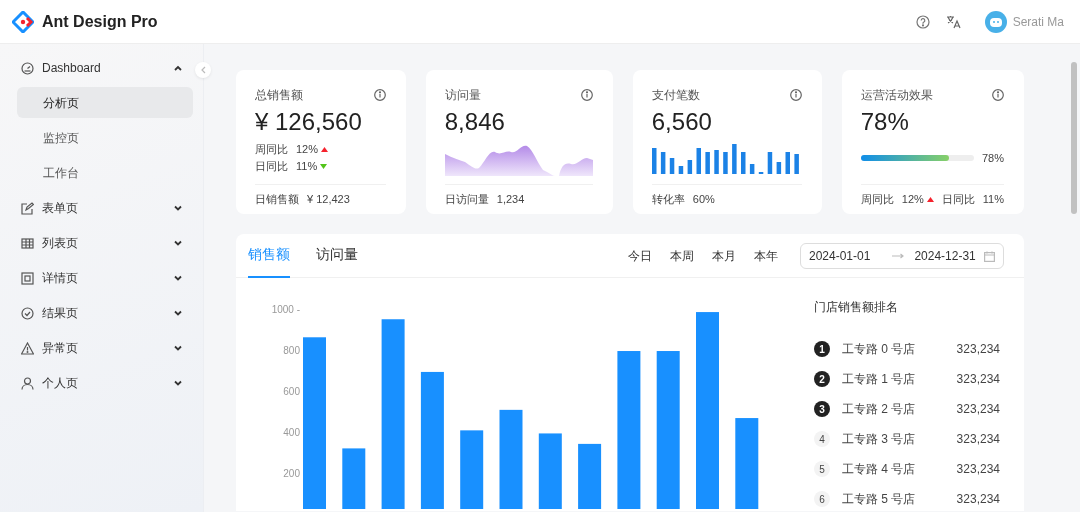 Image resolution: width=1080 pixels, height=512 pixels. What do you see at coordinates (291, 473) in the screenshot?
I see `axis-tick-label: 200` at bounding box center [291, 473].